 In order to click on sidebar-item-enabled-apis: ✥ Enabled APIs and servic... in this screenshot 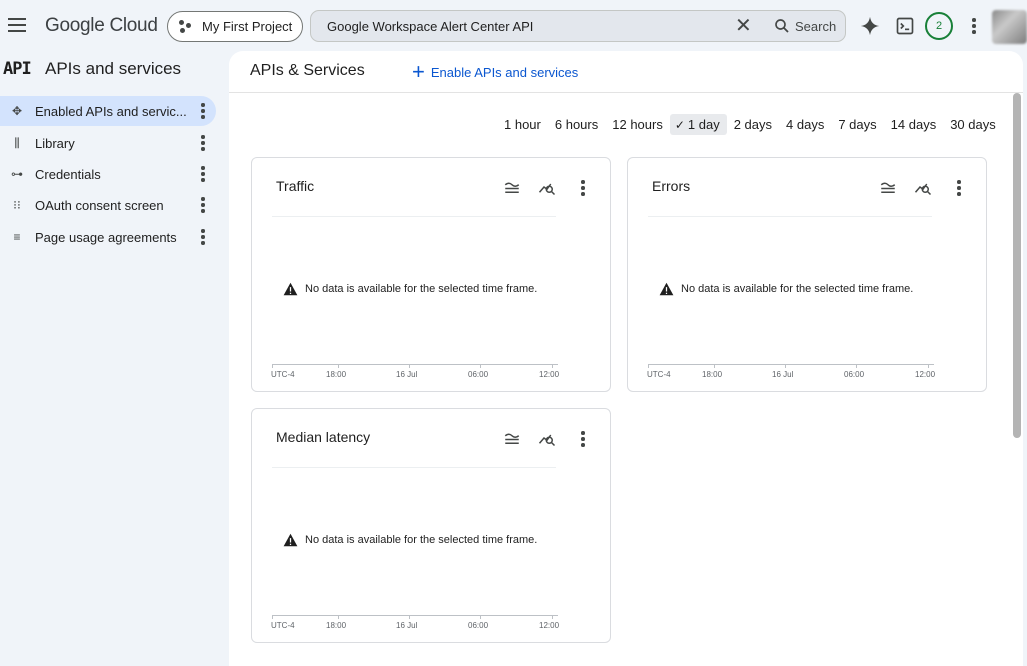, I will do `click(108, 111)`.